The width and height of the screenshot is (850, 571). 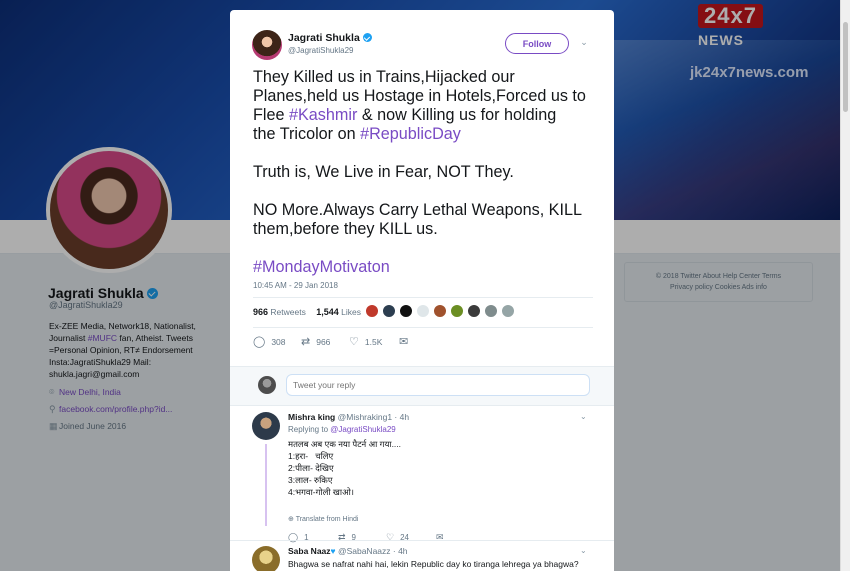 What do you see at coordinates (327, 519) in the screenshot?
I see `translate-text: Translate from Hindi` at bounding box center [327, 519].